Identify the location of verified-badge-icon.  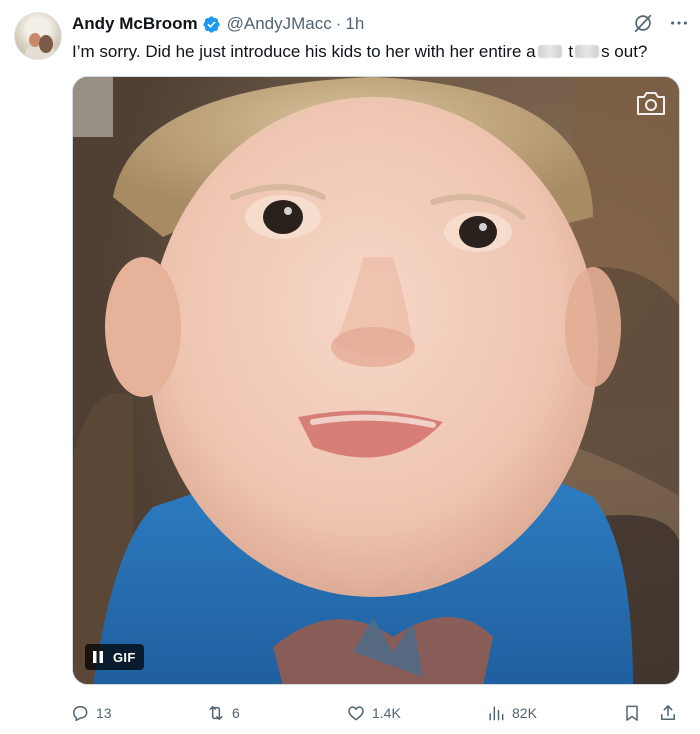
(211, 24).